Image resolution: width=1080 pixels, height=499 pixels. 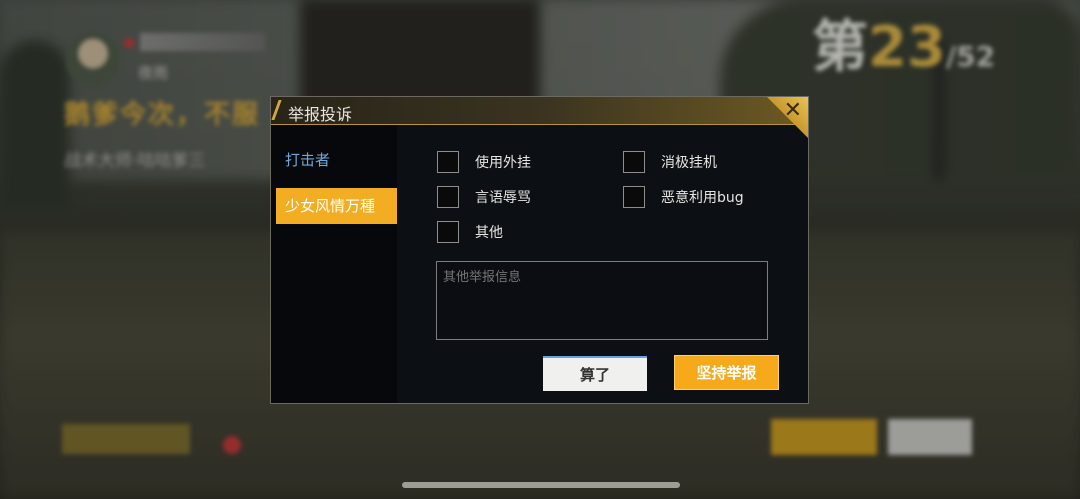 I want to click on option-cheating: 使用外挂, so click(x=484, y=162).